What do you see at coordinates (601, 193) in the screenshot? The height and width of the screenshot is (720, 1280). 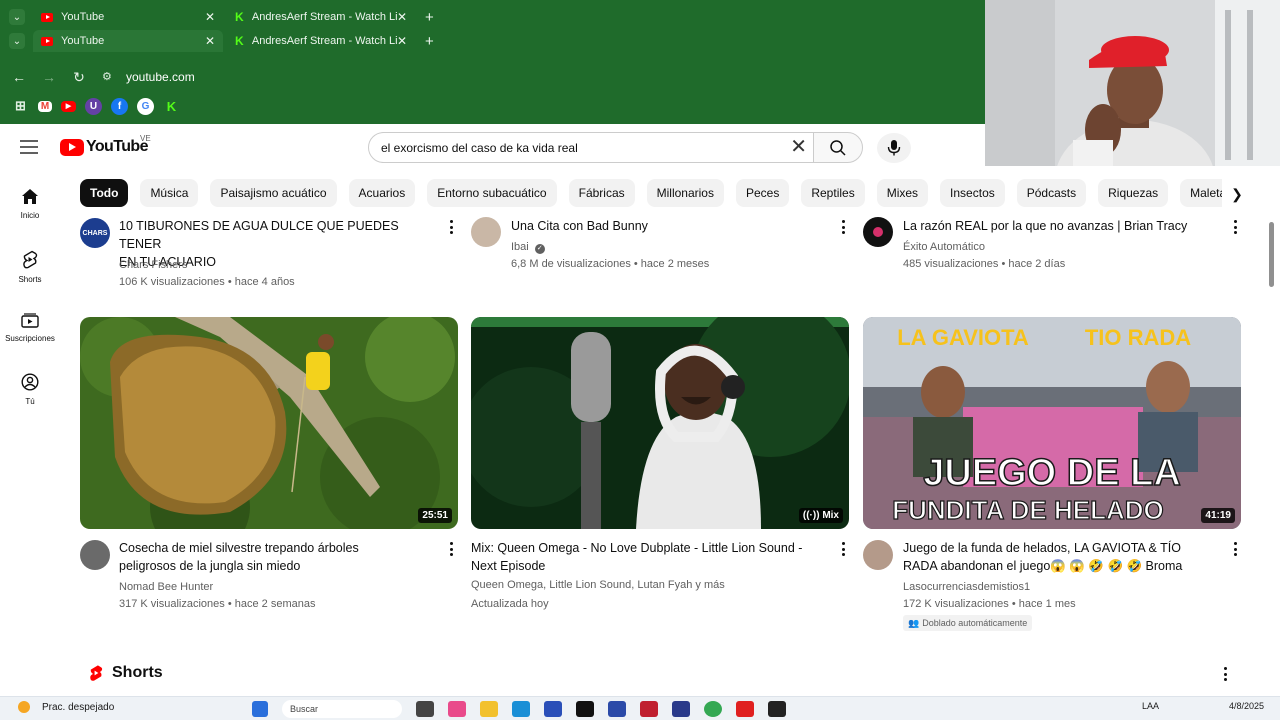 I see `chip-fabricas: Fábricas` at bounding box center [601, 193].